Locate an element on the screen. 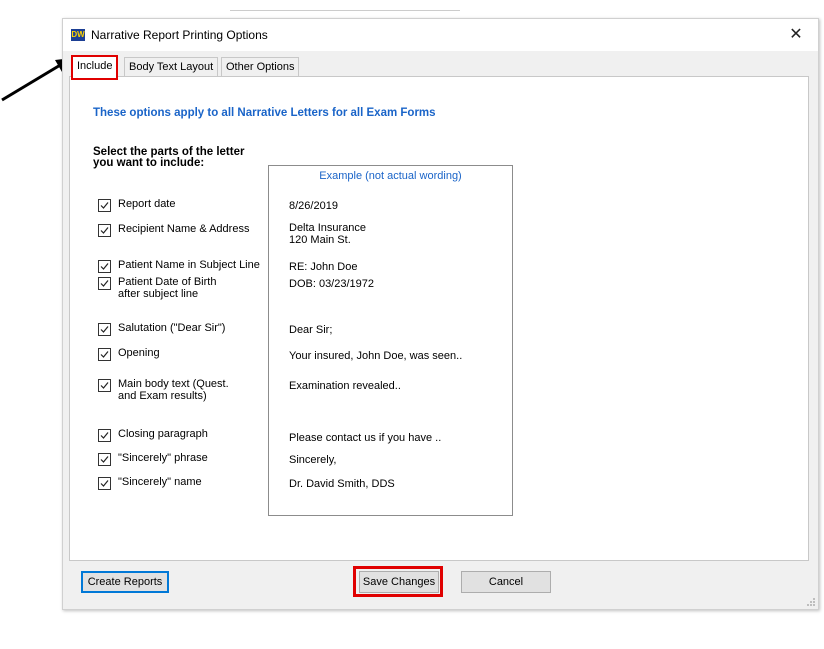 Image resolution: width=824 pixels, height=649 pixels. checkbox-report-date is located at coordinates (104, 205).